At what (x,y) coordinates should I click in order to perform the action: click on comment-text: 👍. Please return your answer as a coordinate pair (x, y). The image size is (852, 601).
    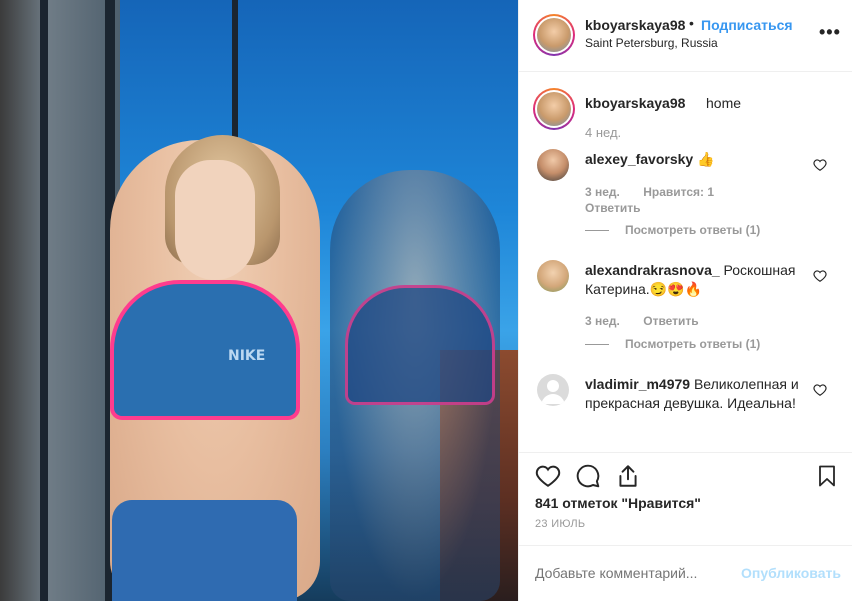
    Looking at the image, I should click on (706, 159).